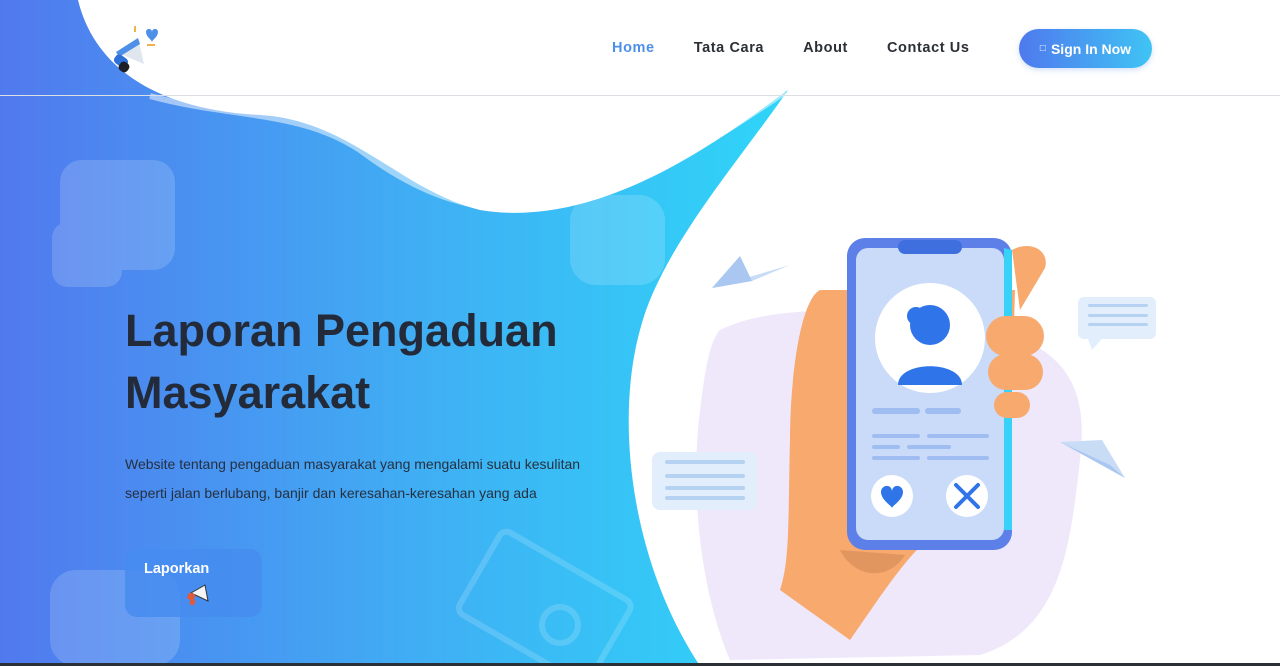  What do you see at coordinates (177, 569) in the screenshot?
I see `laporkan-label: Laporkan` at bounding box center [177, 569].